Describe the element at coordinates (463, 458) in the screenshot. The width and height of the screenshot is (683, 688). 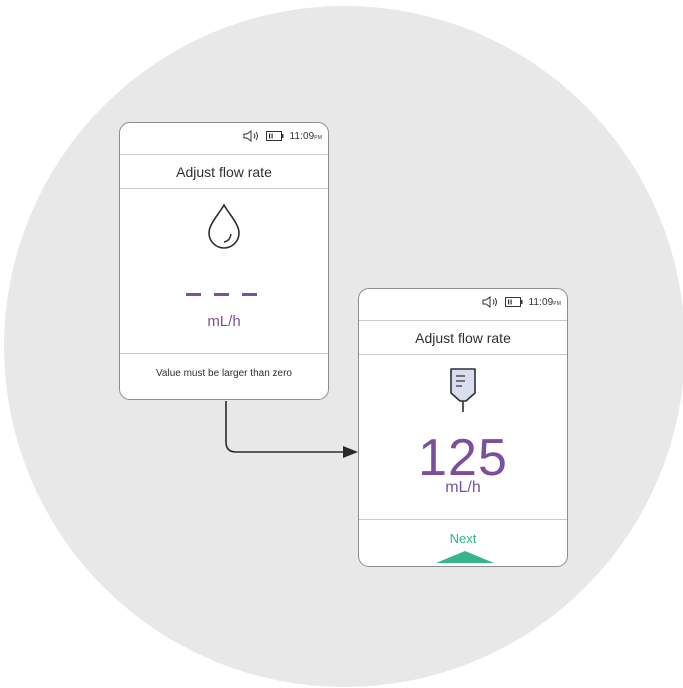
I see `flow-rate-value: 125` at that location.